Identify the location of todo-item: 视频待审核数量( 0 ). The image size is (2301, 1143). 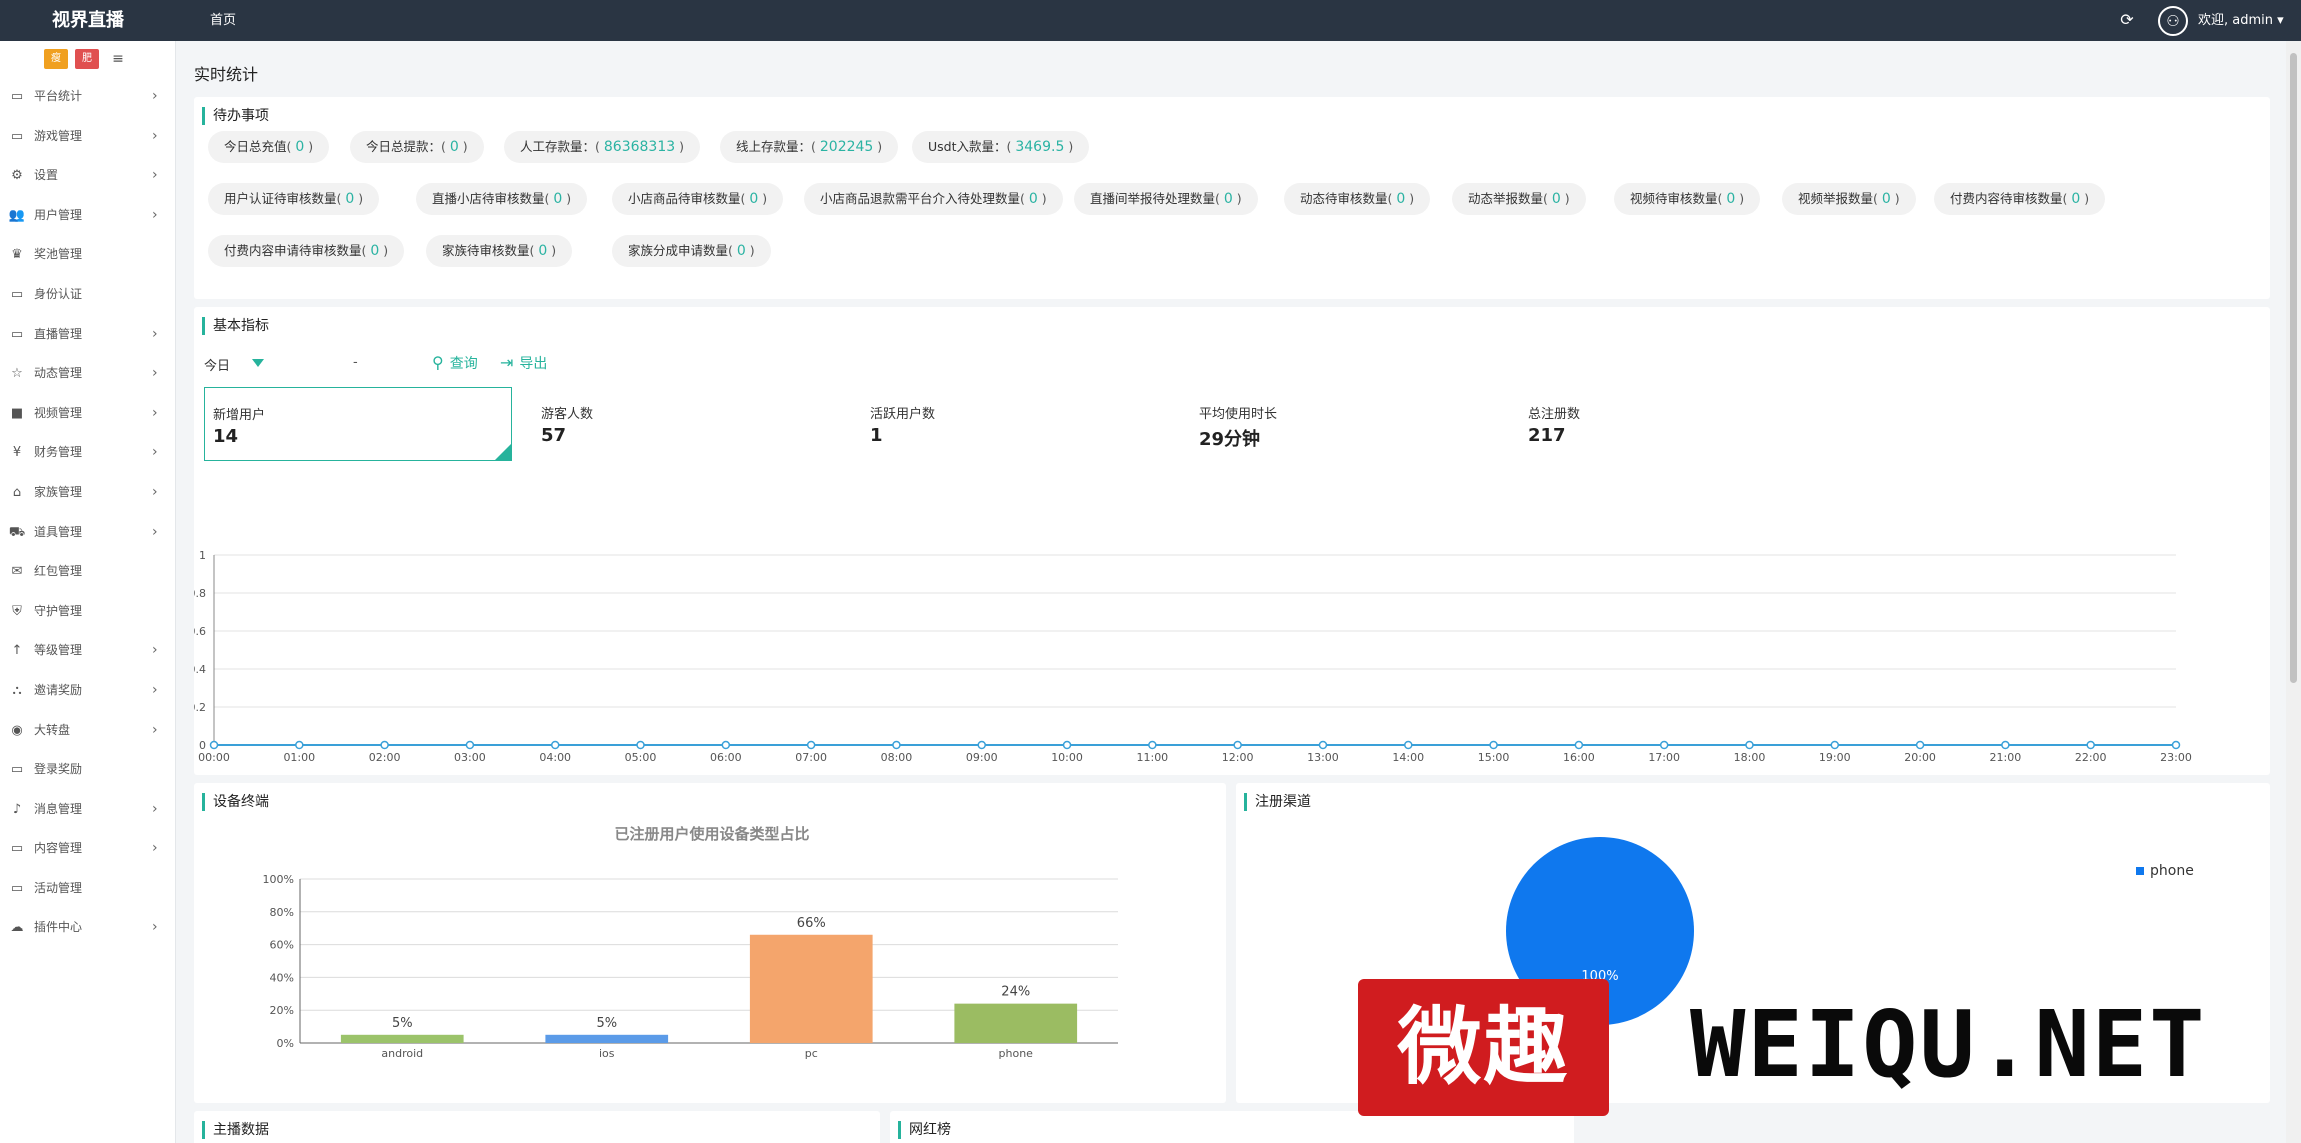
(1687, 199).